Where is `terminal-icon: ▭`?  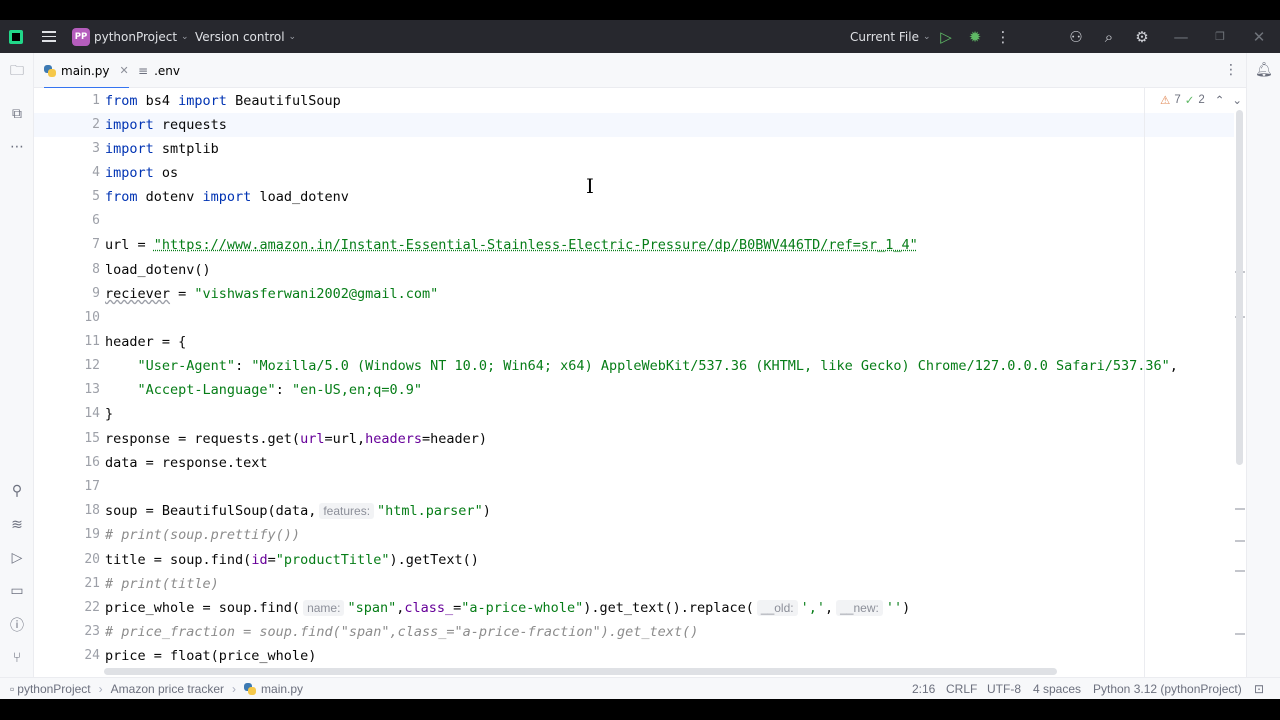 terminal-icon: ▭ is located at coordinates (17, 591).